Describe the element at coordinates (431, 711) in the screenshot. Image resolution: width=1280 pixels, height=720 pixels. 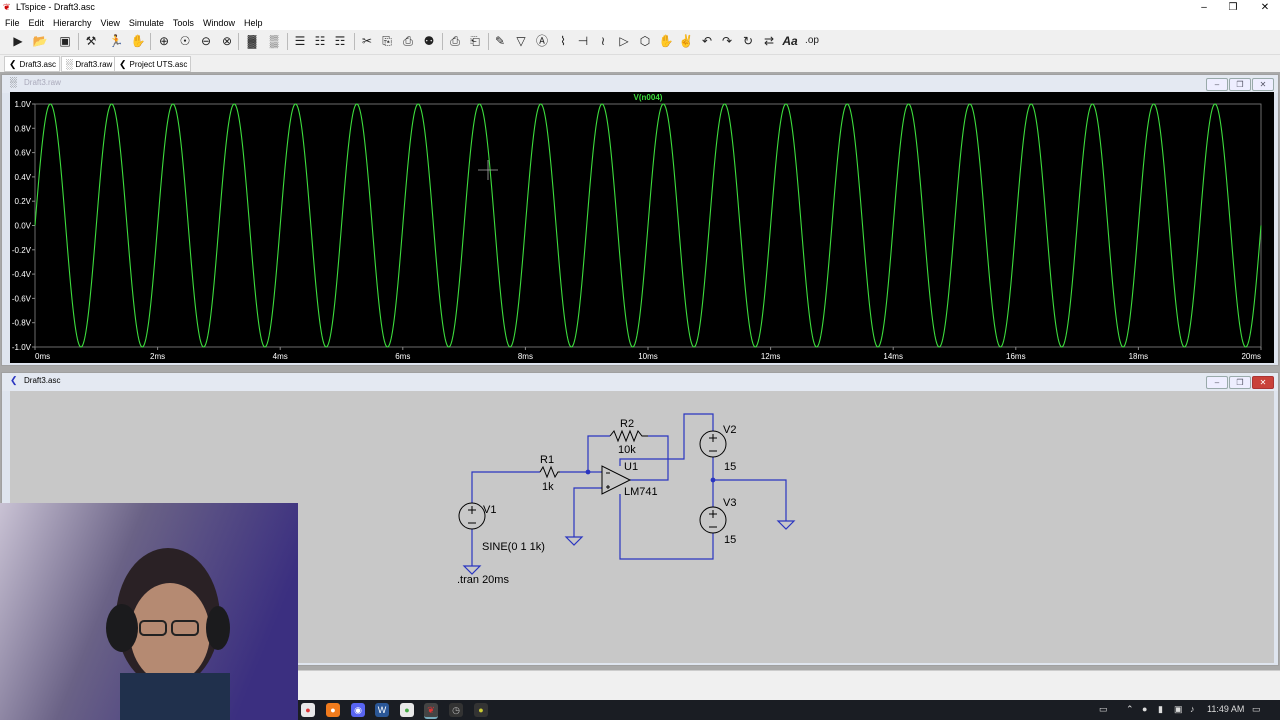
I see `ltspice-taskbar-icon: ❦` at that location.